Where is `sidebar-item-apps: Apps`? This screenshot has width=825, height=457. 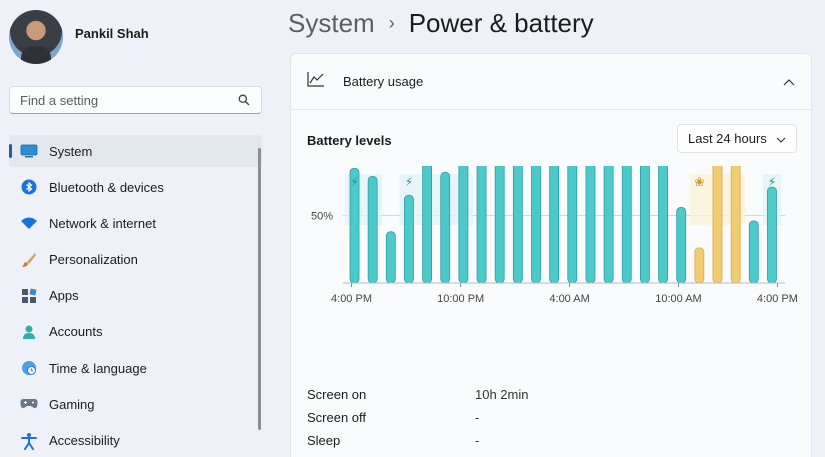
sidebar-item-apps: Apps is located at coordinates (135, 296).